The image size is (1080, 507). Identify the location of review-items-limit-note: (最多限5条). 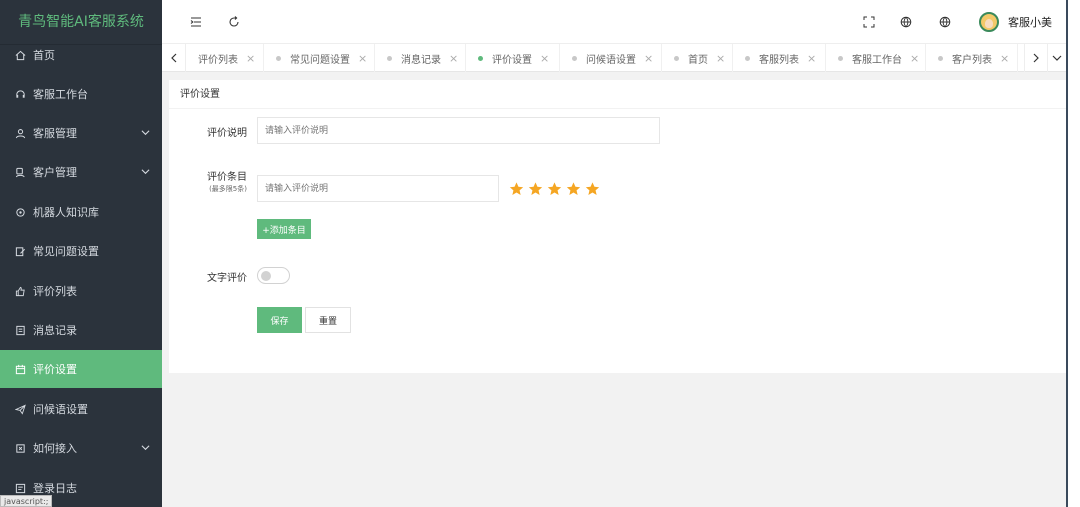
(228, 189).